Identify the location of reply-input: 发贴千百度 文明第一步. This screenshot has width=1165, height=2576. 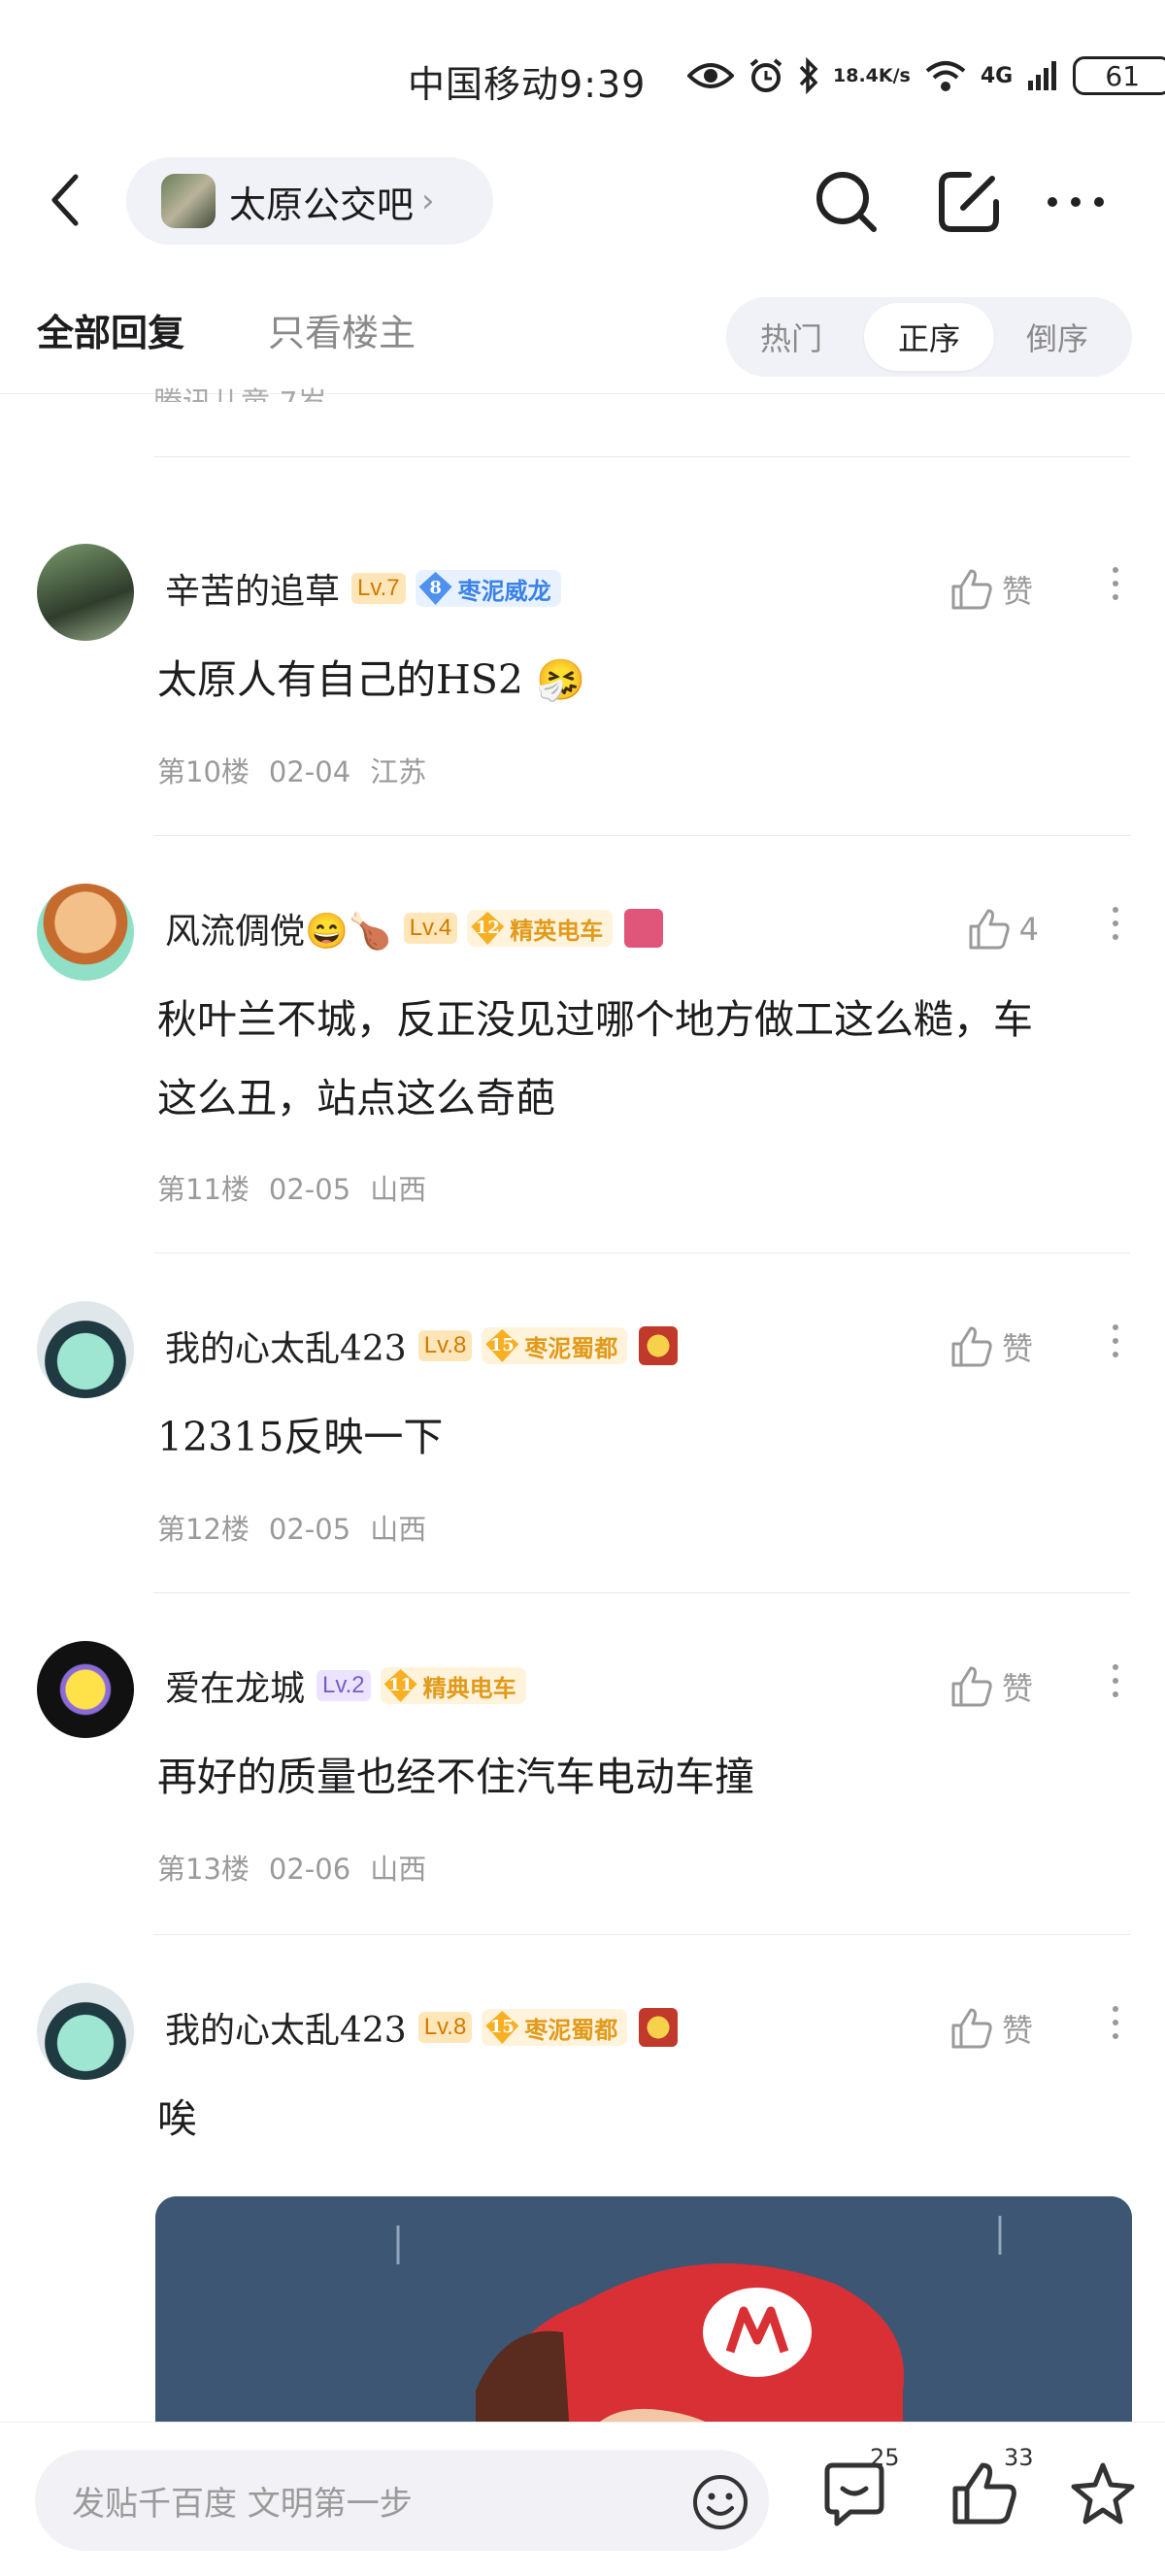
(402, 2501).